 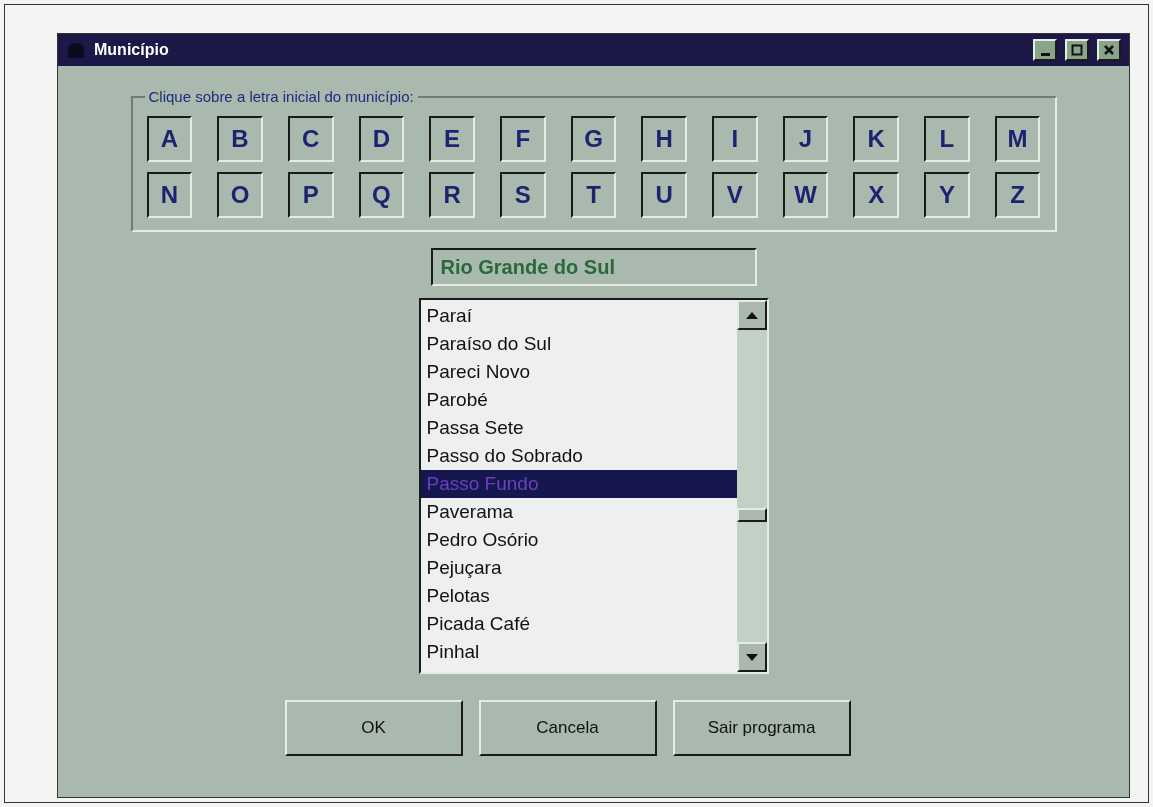 What do you see at coordinates (578, 372) in the screenshot?
I see `list-item: Pareci Novo` at bounding box center [578, 372].